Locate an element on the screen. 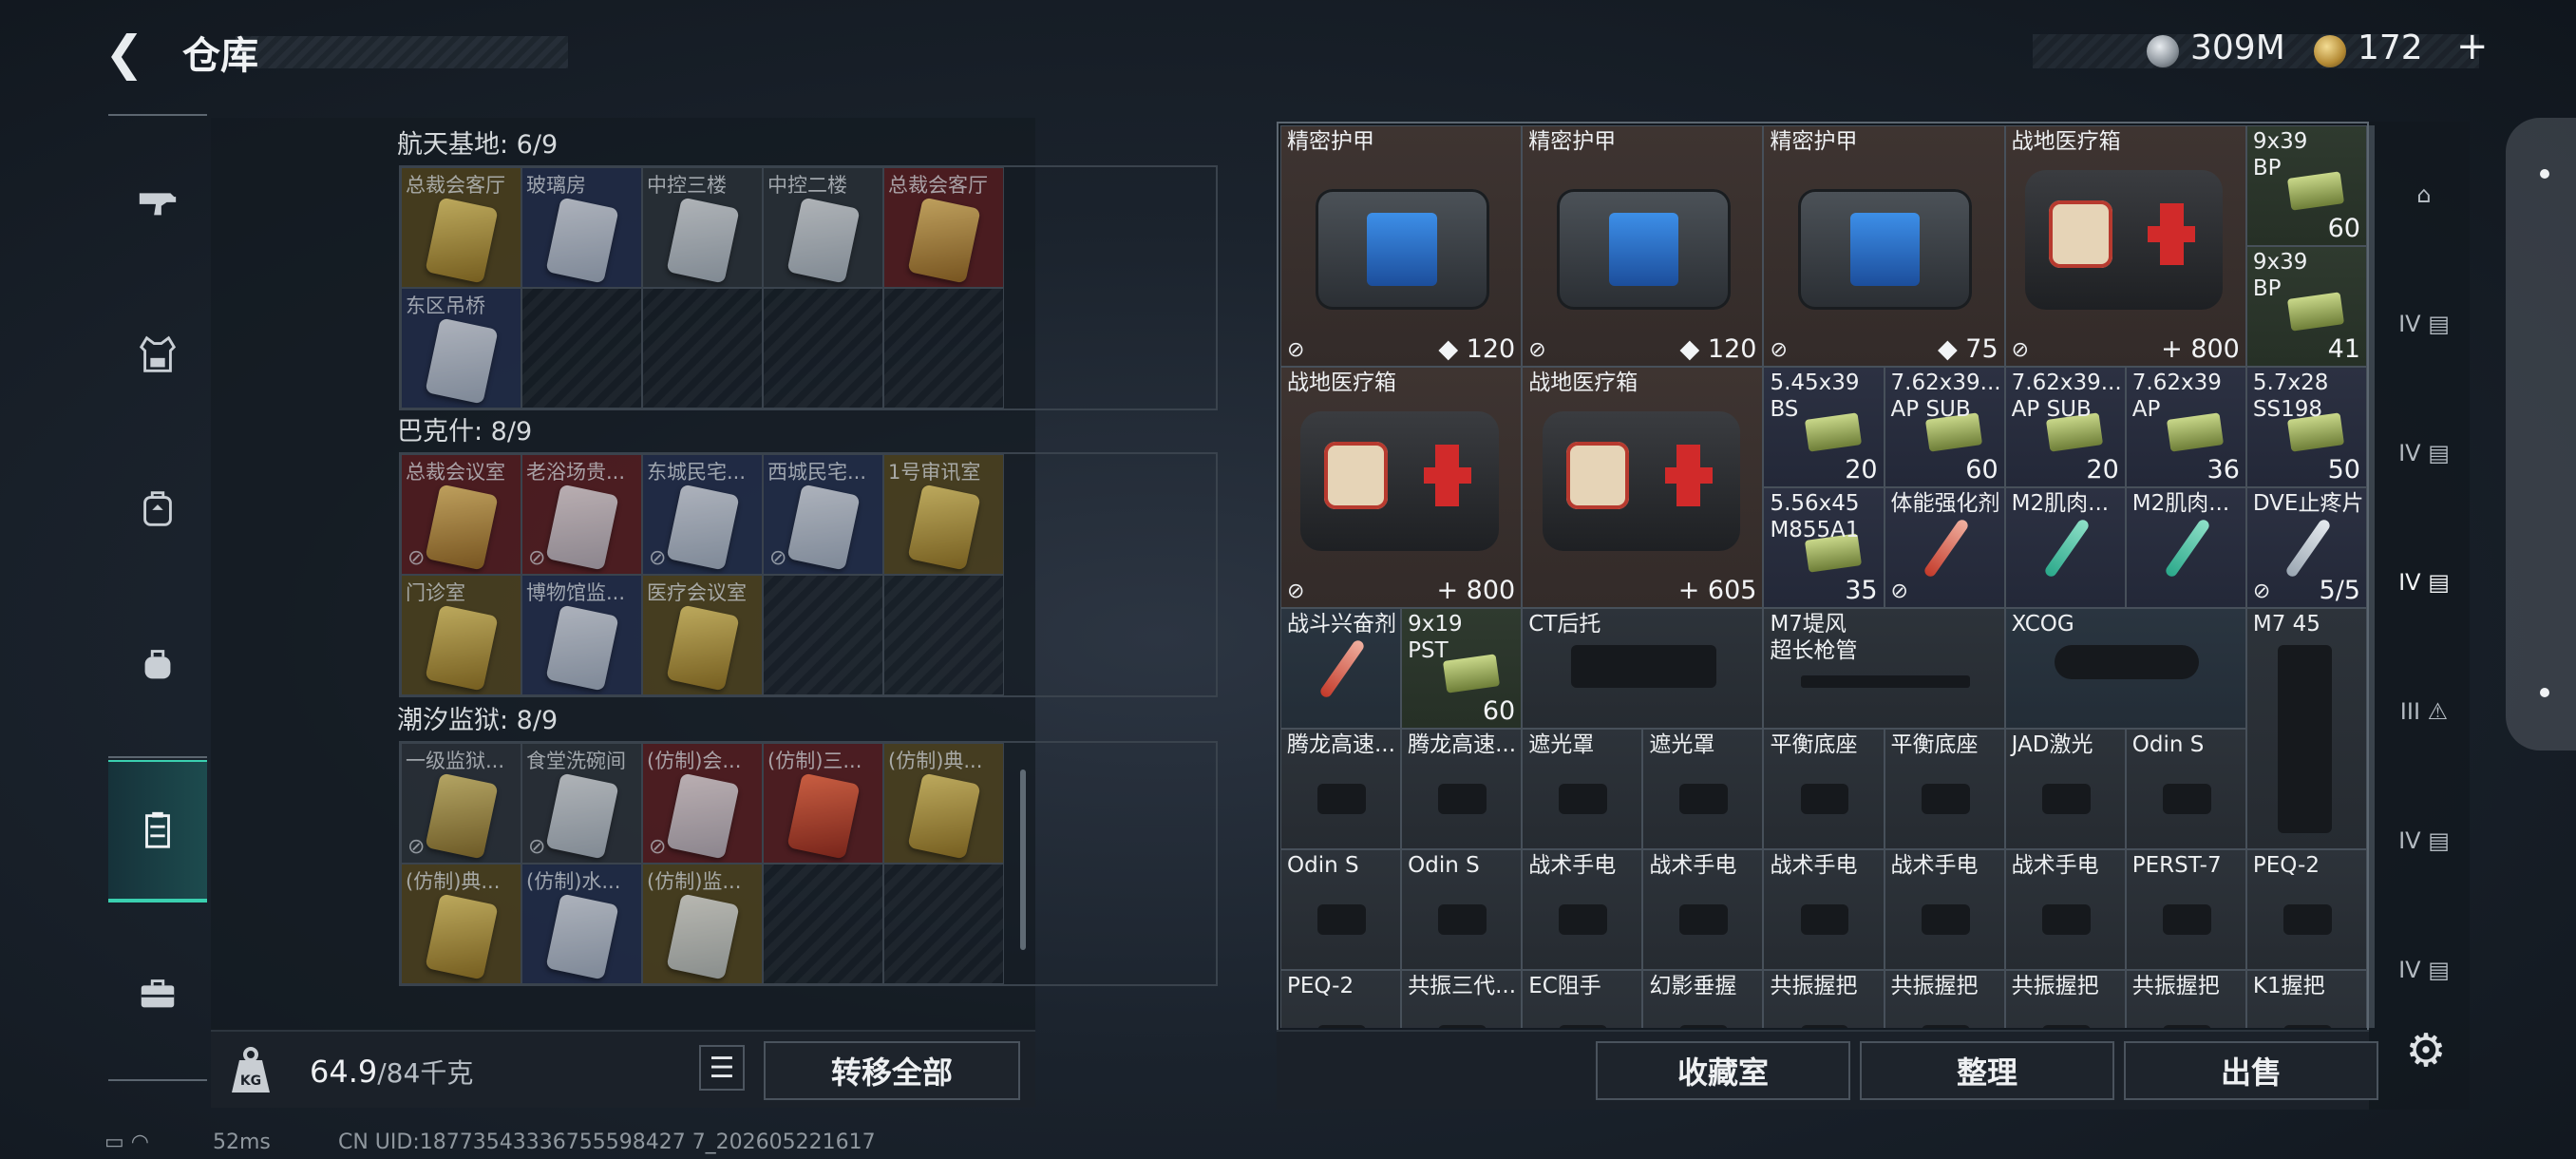 The width and height of the screenshot is (2576, 1159). sell-button: 出售 is located at coordinates (2251, 1070).